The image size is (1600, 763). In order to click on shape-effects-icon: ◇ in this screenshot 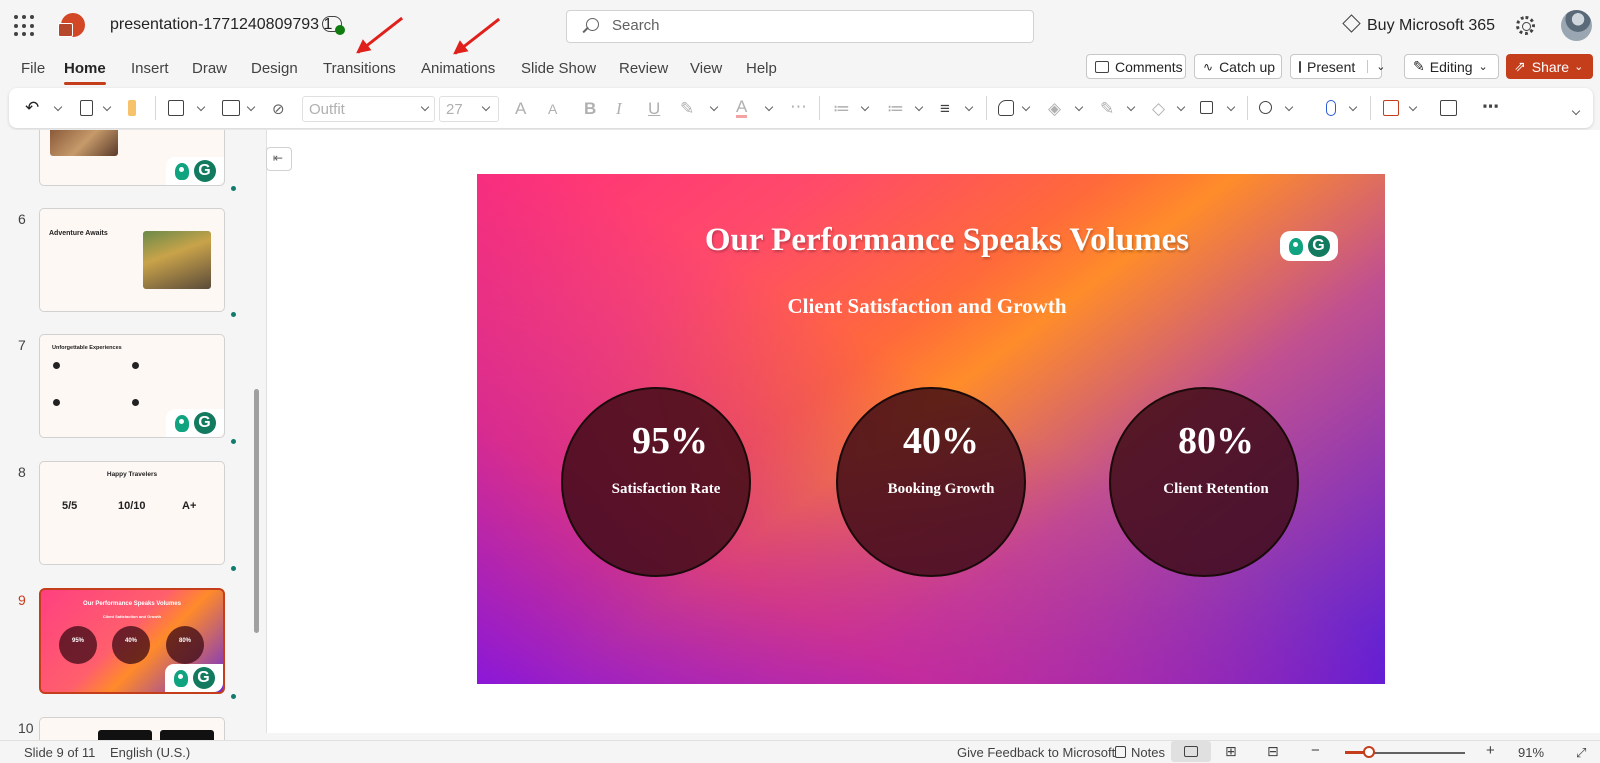, I will do `click(1158, 109)`.